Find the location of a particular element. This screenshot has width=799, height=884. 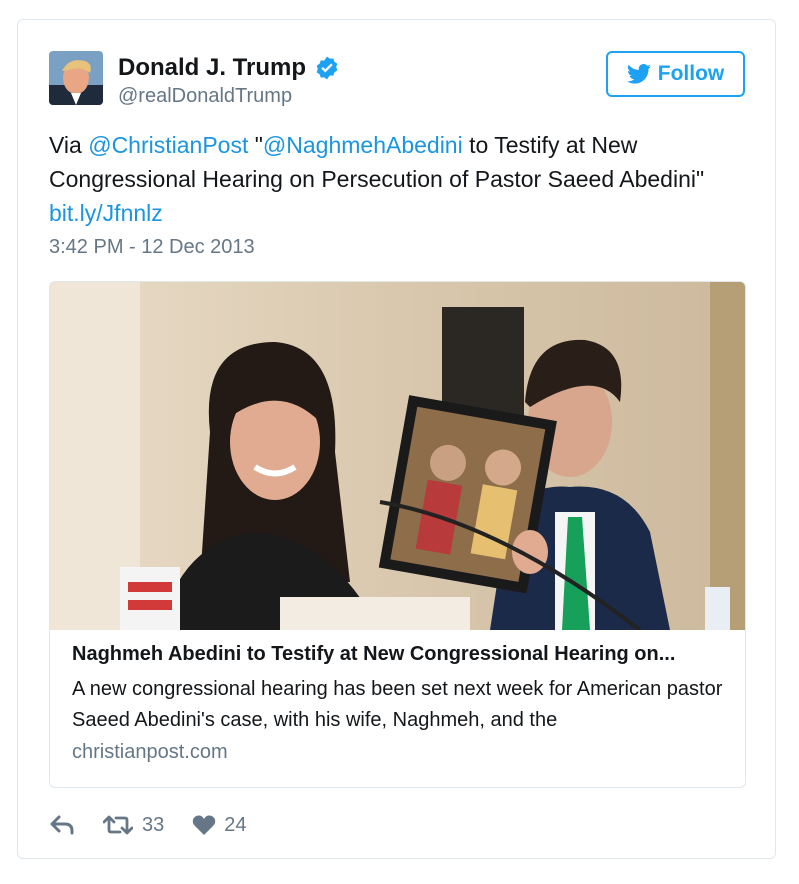

avatar is located at coordinates (76, 78).